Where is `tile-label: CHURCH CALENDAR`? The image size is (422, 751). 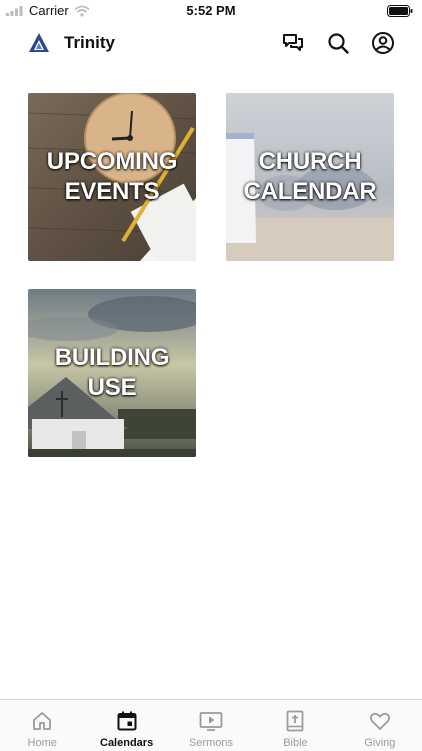
tile-label: CHURCH CALENDAR is located at coordinates (310, 176).